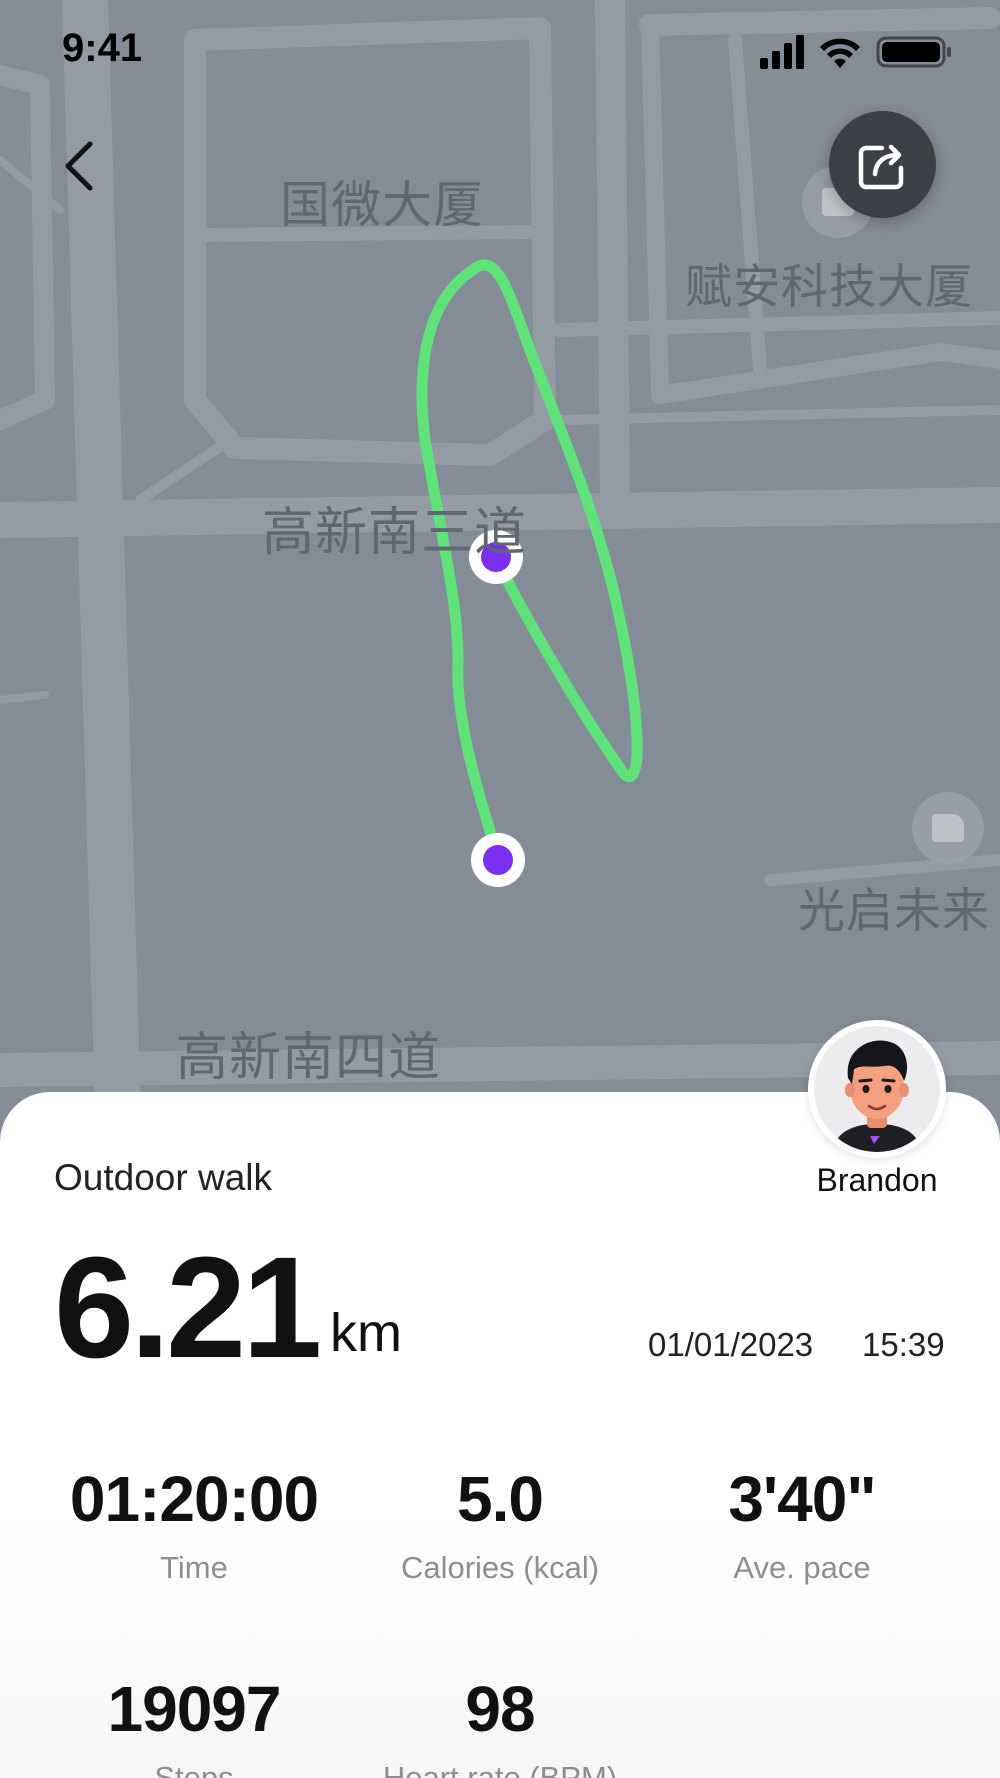 This screenshot has width=1000, height=1778. I want to click on stat-label: Steps, so click(194, 1769).